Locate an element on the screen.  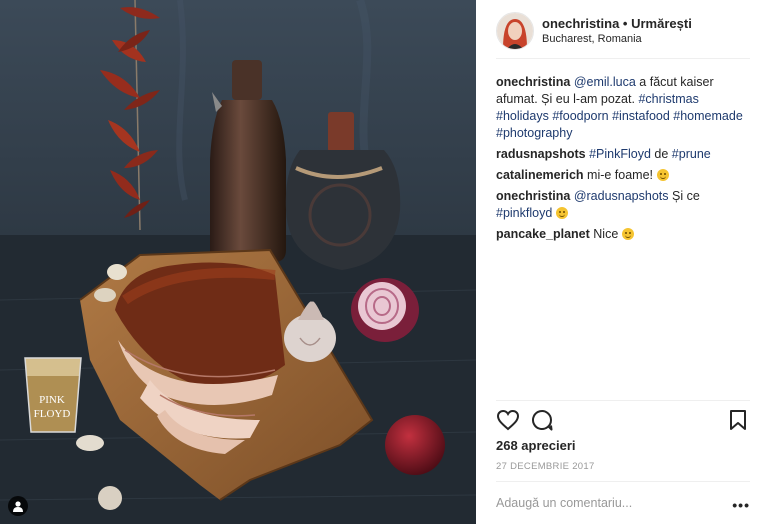
hashtag-link: #christmas is located at coordinates (668, 99).